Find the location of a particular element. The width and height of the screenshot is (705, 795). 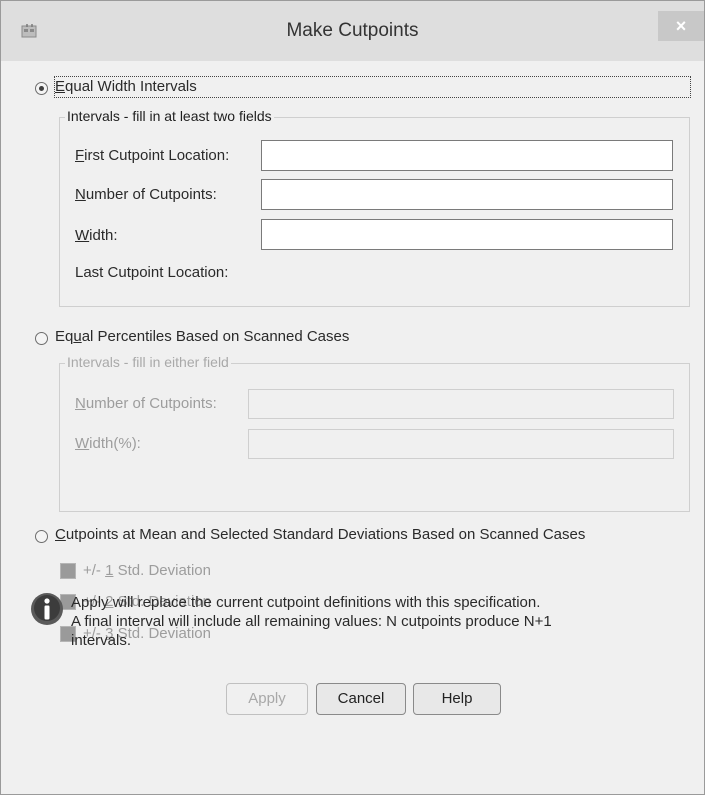

equal-percentiles-group-title: Intervals - fill in either field is located at coordinates (148, 362).